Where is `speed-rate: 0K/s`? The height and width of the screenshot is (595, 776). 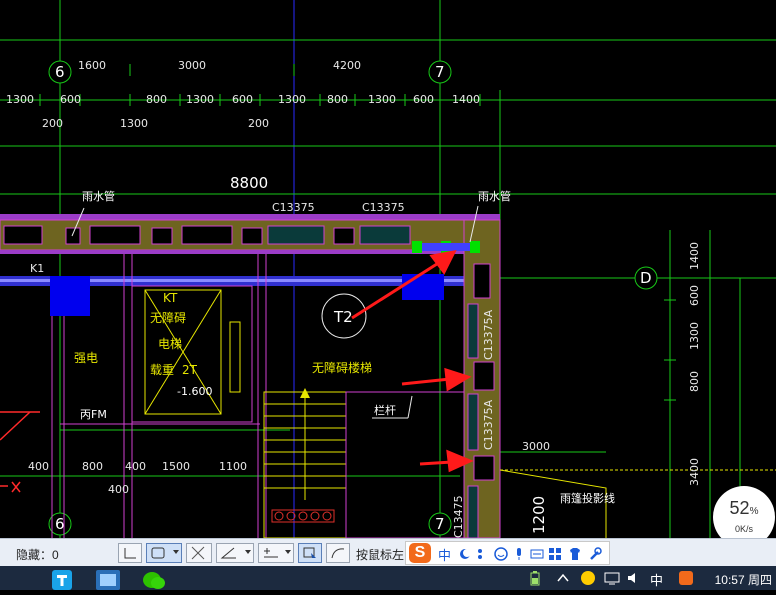 speed-rate: 0K/s is located at coordinates (743, 529).